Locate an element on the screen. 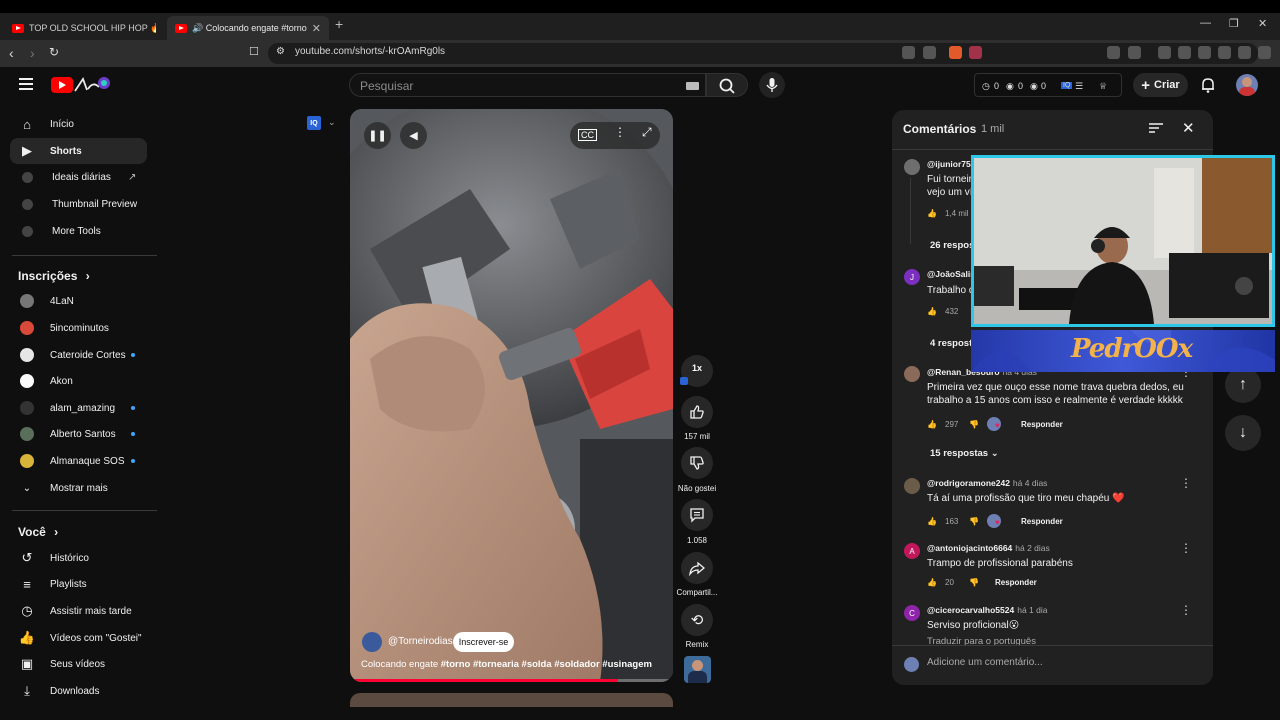  subscription-item: 4LaN is located at coordinates (78, 301).